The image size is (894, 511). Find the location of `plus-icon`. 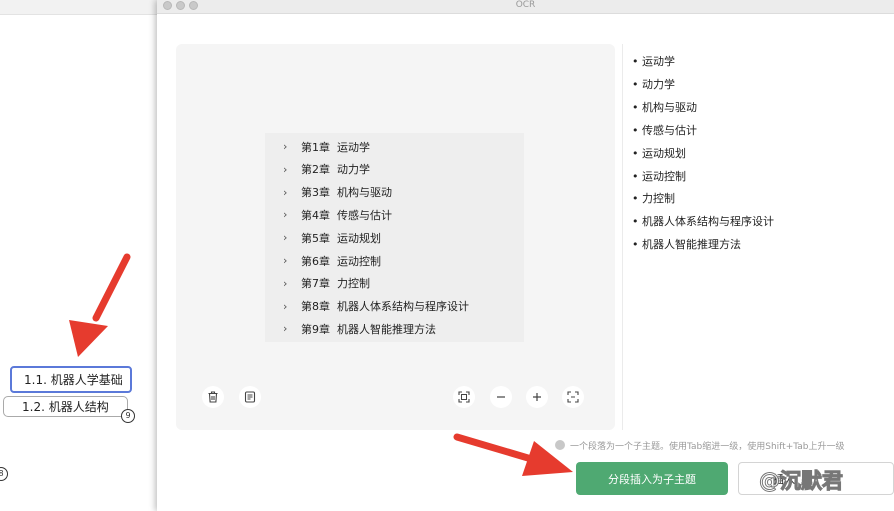

plus-icon is located at coordinates (537, 397).